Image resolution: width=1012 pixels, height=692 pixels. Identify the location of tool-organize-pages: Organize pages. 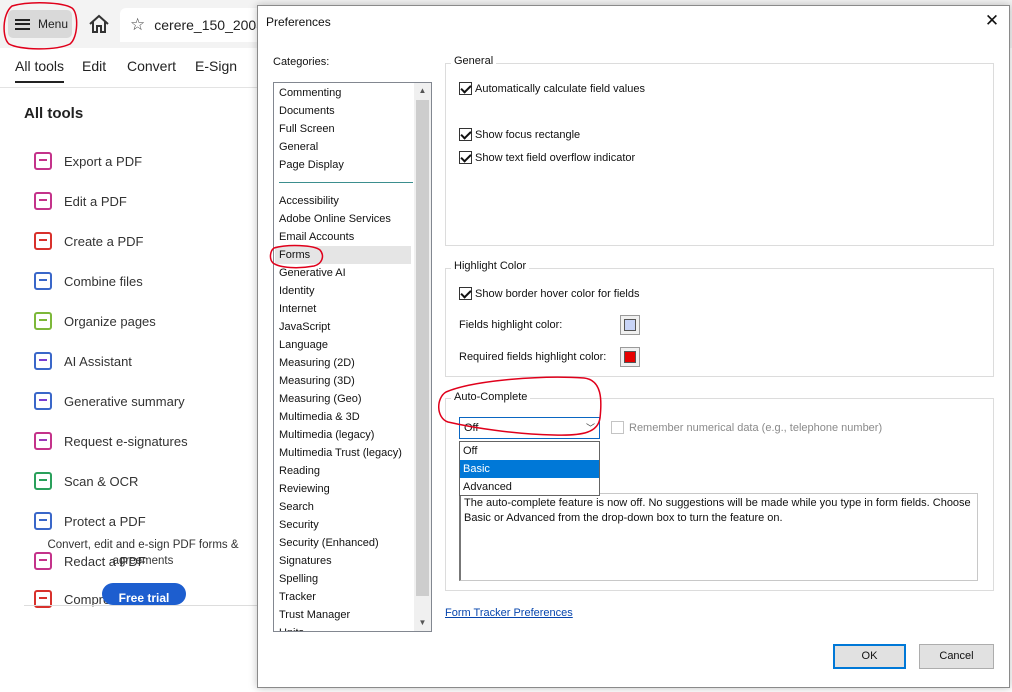
(95, 321).